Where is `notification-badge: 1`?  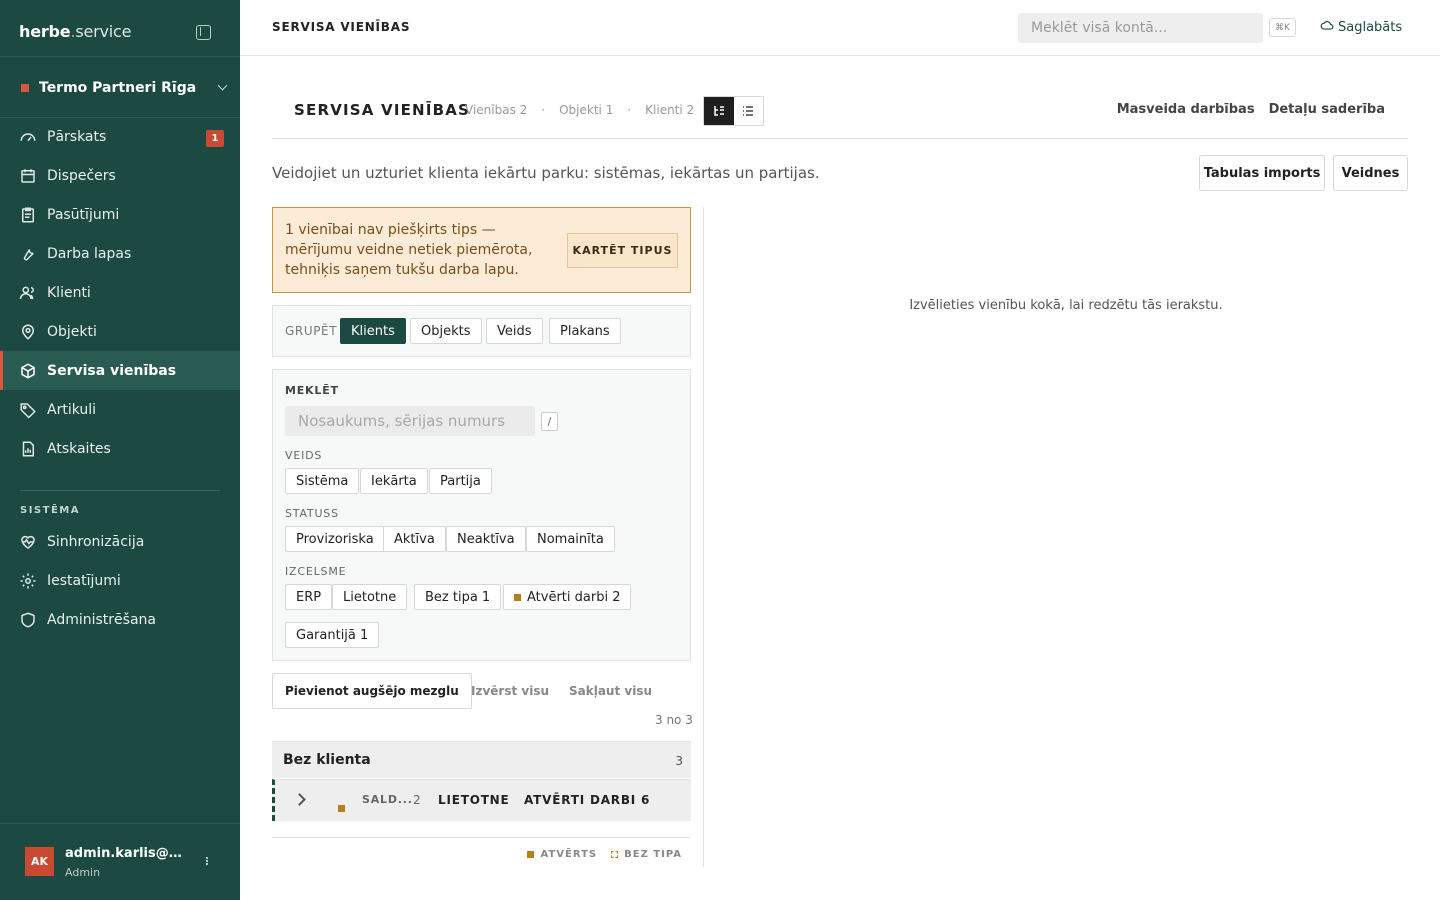
notification-badge: 1 is located at coordinates (215, 138).